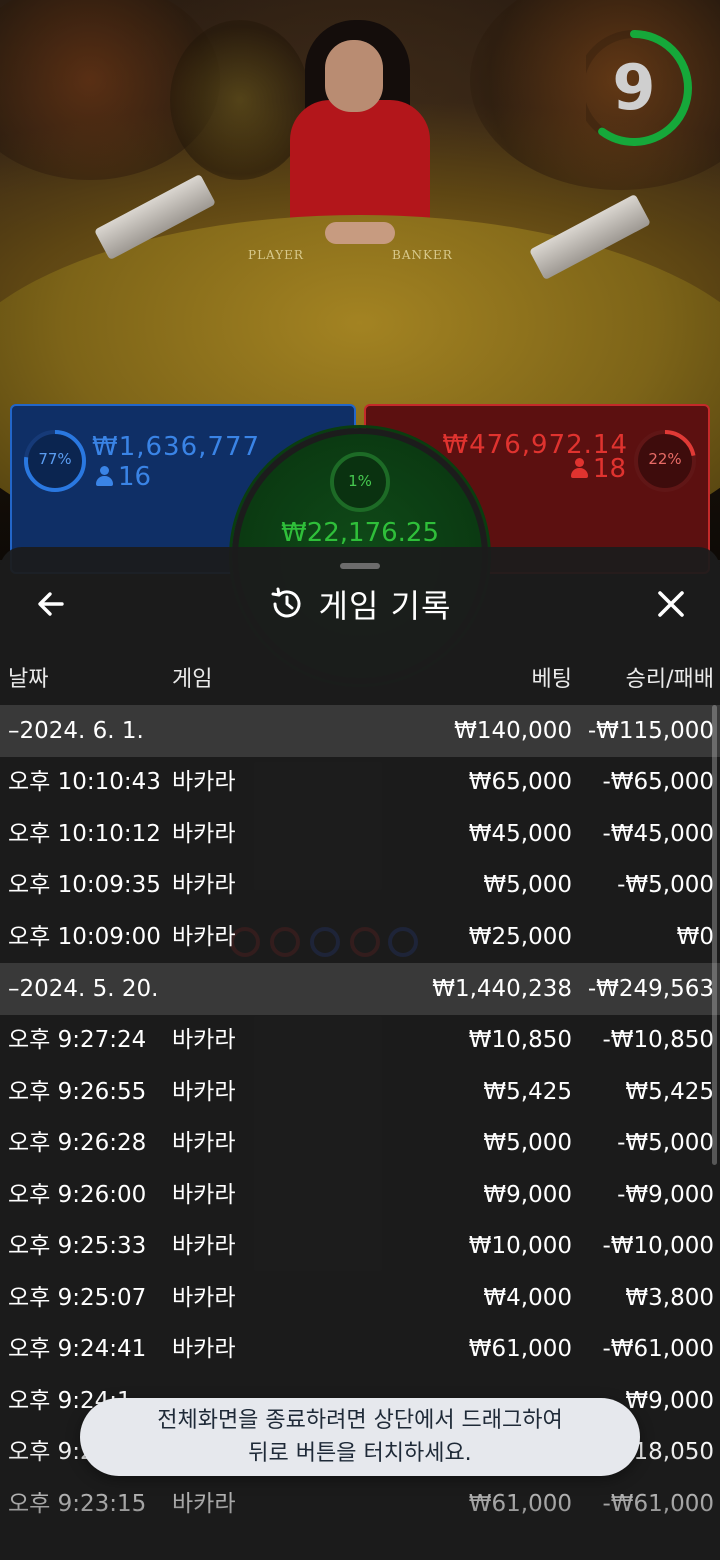 The image size is (720, 1560). What do you see at coordinates (520, 833) in the screenshot?
I see `history-bet: ₩45,000` at bounding box center [520, 833].